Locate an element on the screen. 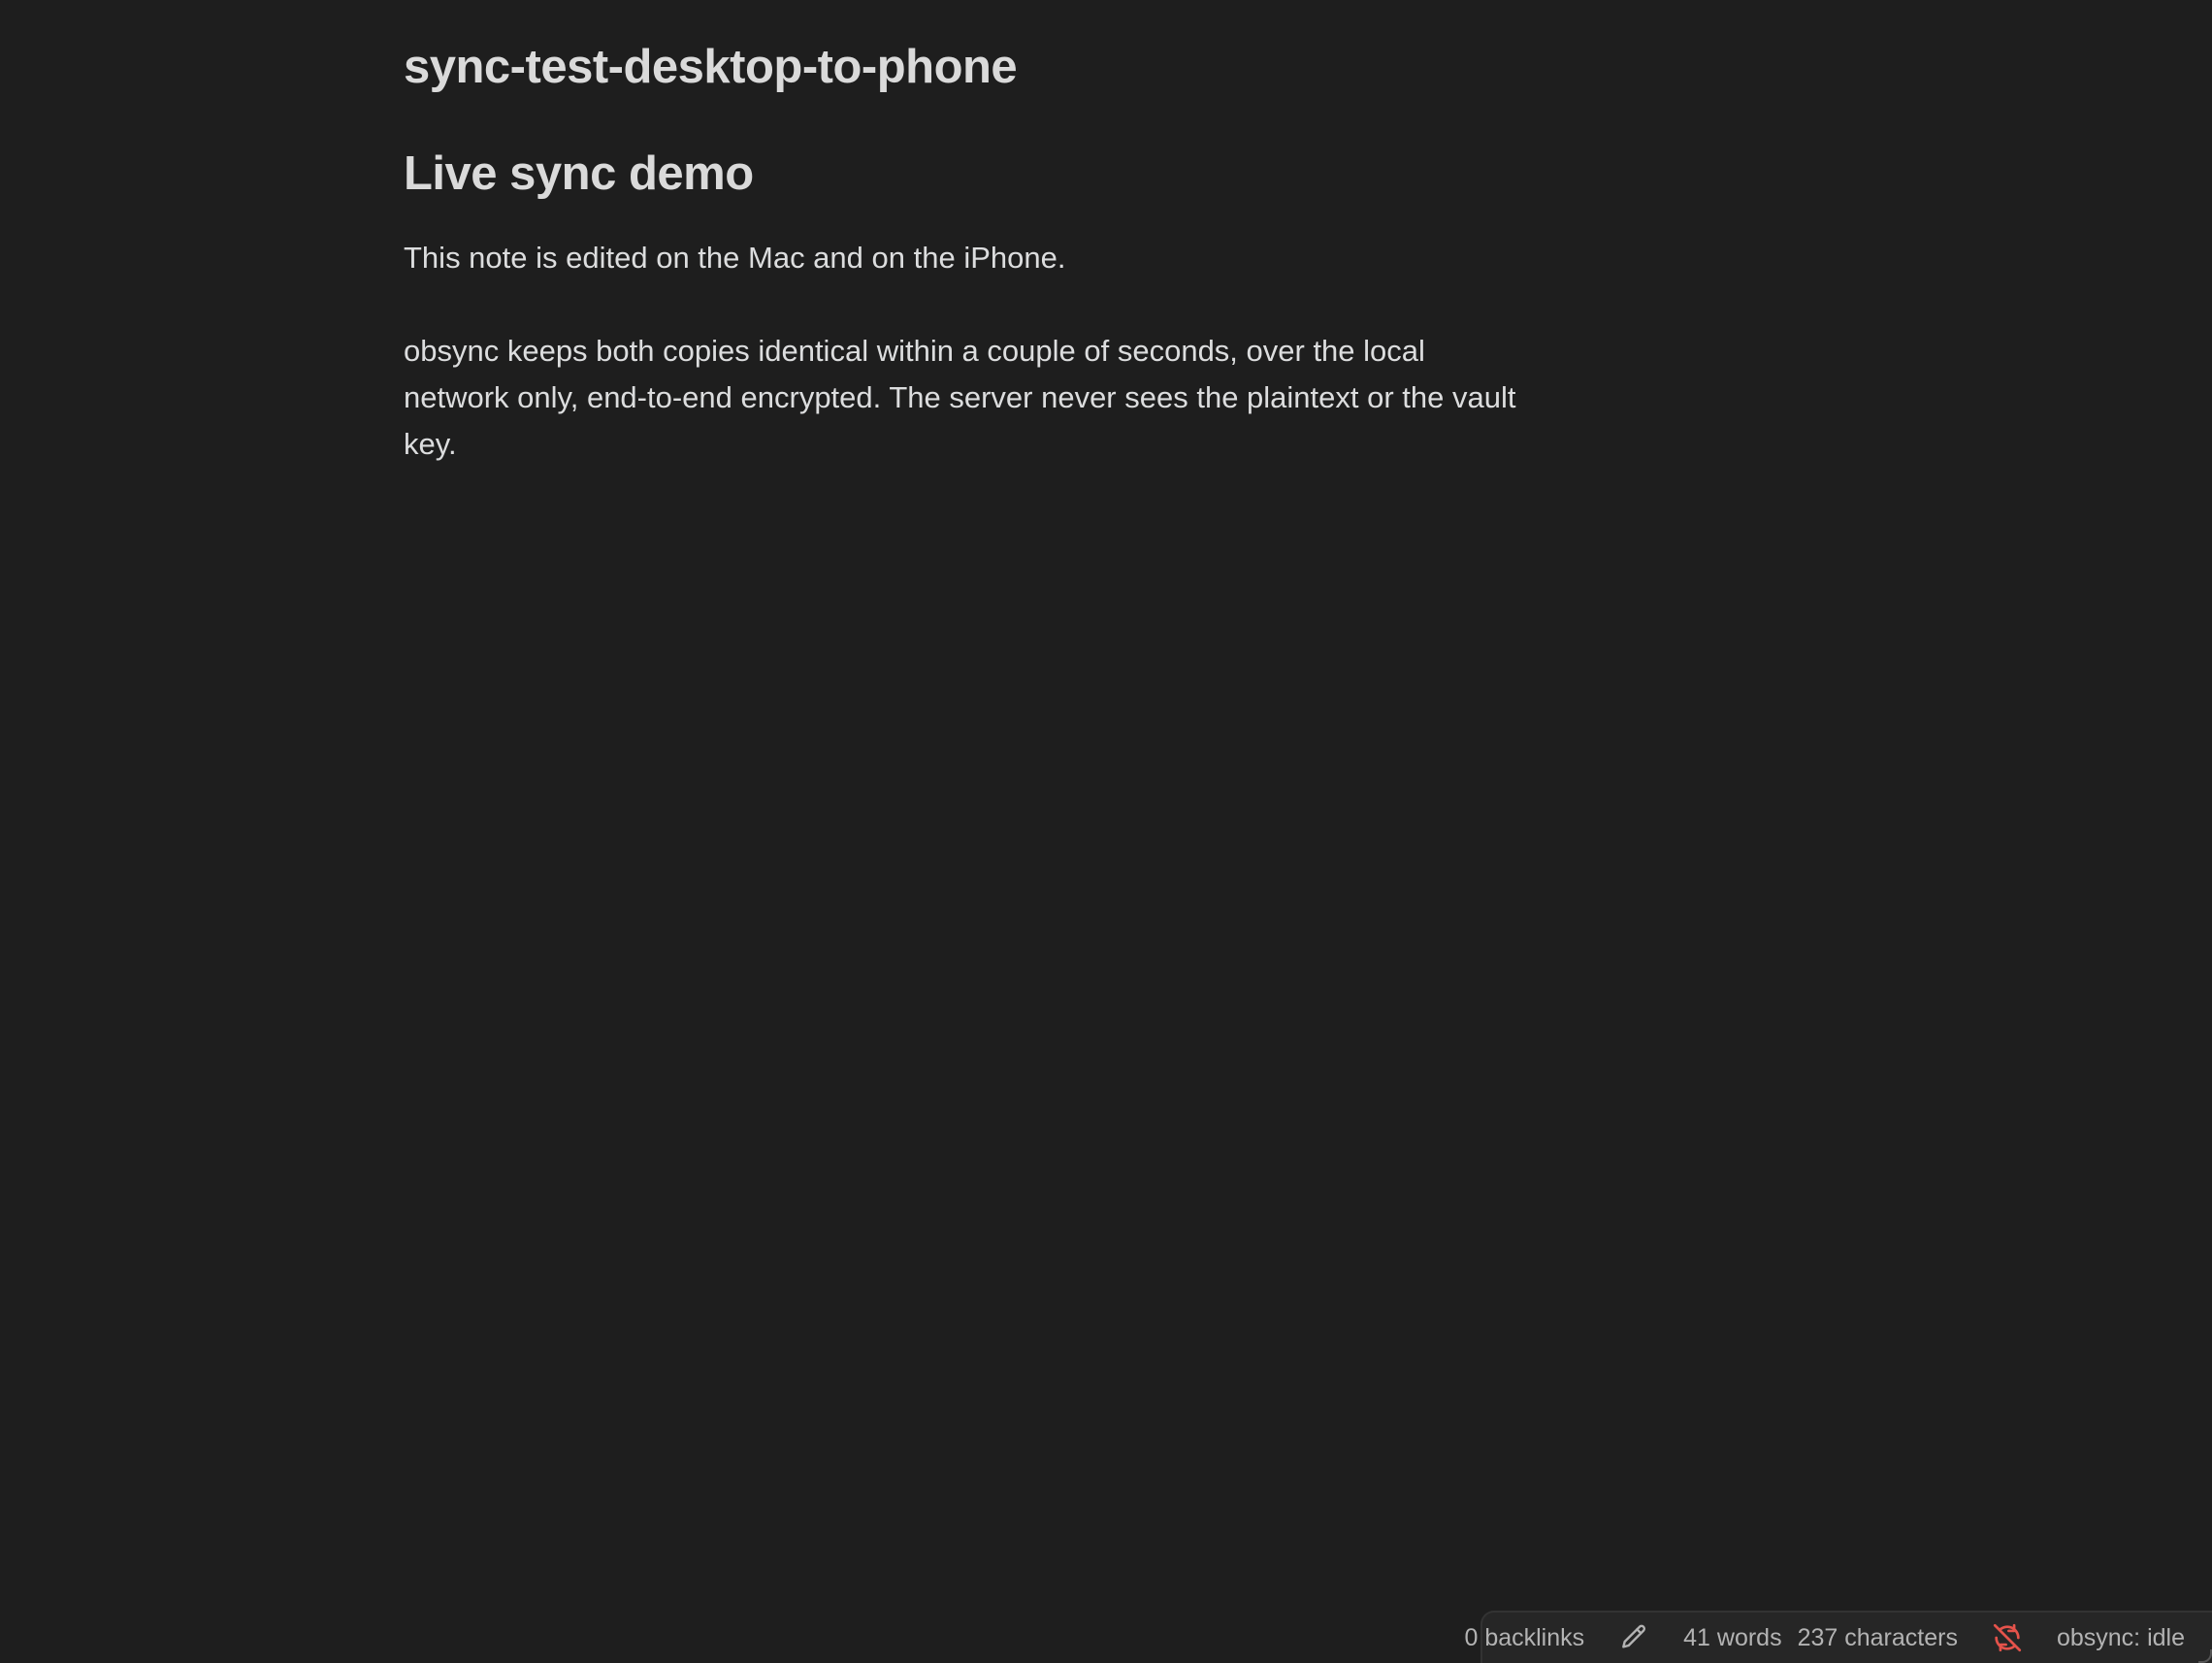 The height and width of the screenshot is (1663, 2212). window-resize-handle is located at coordinates (2205, 1656).